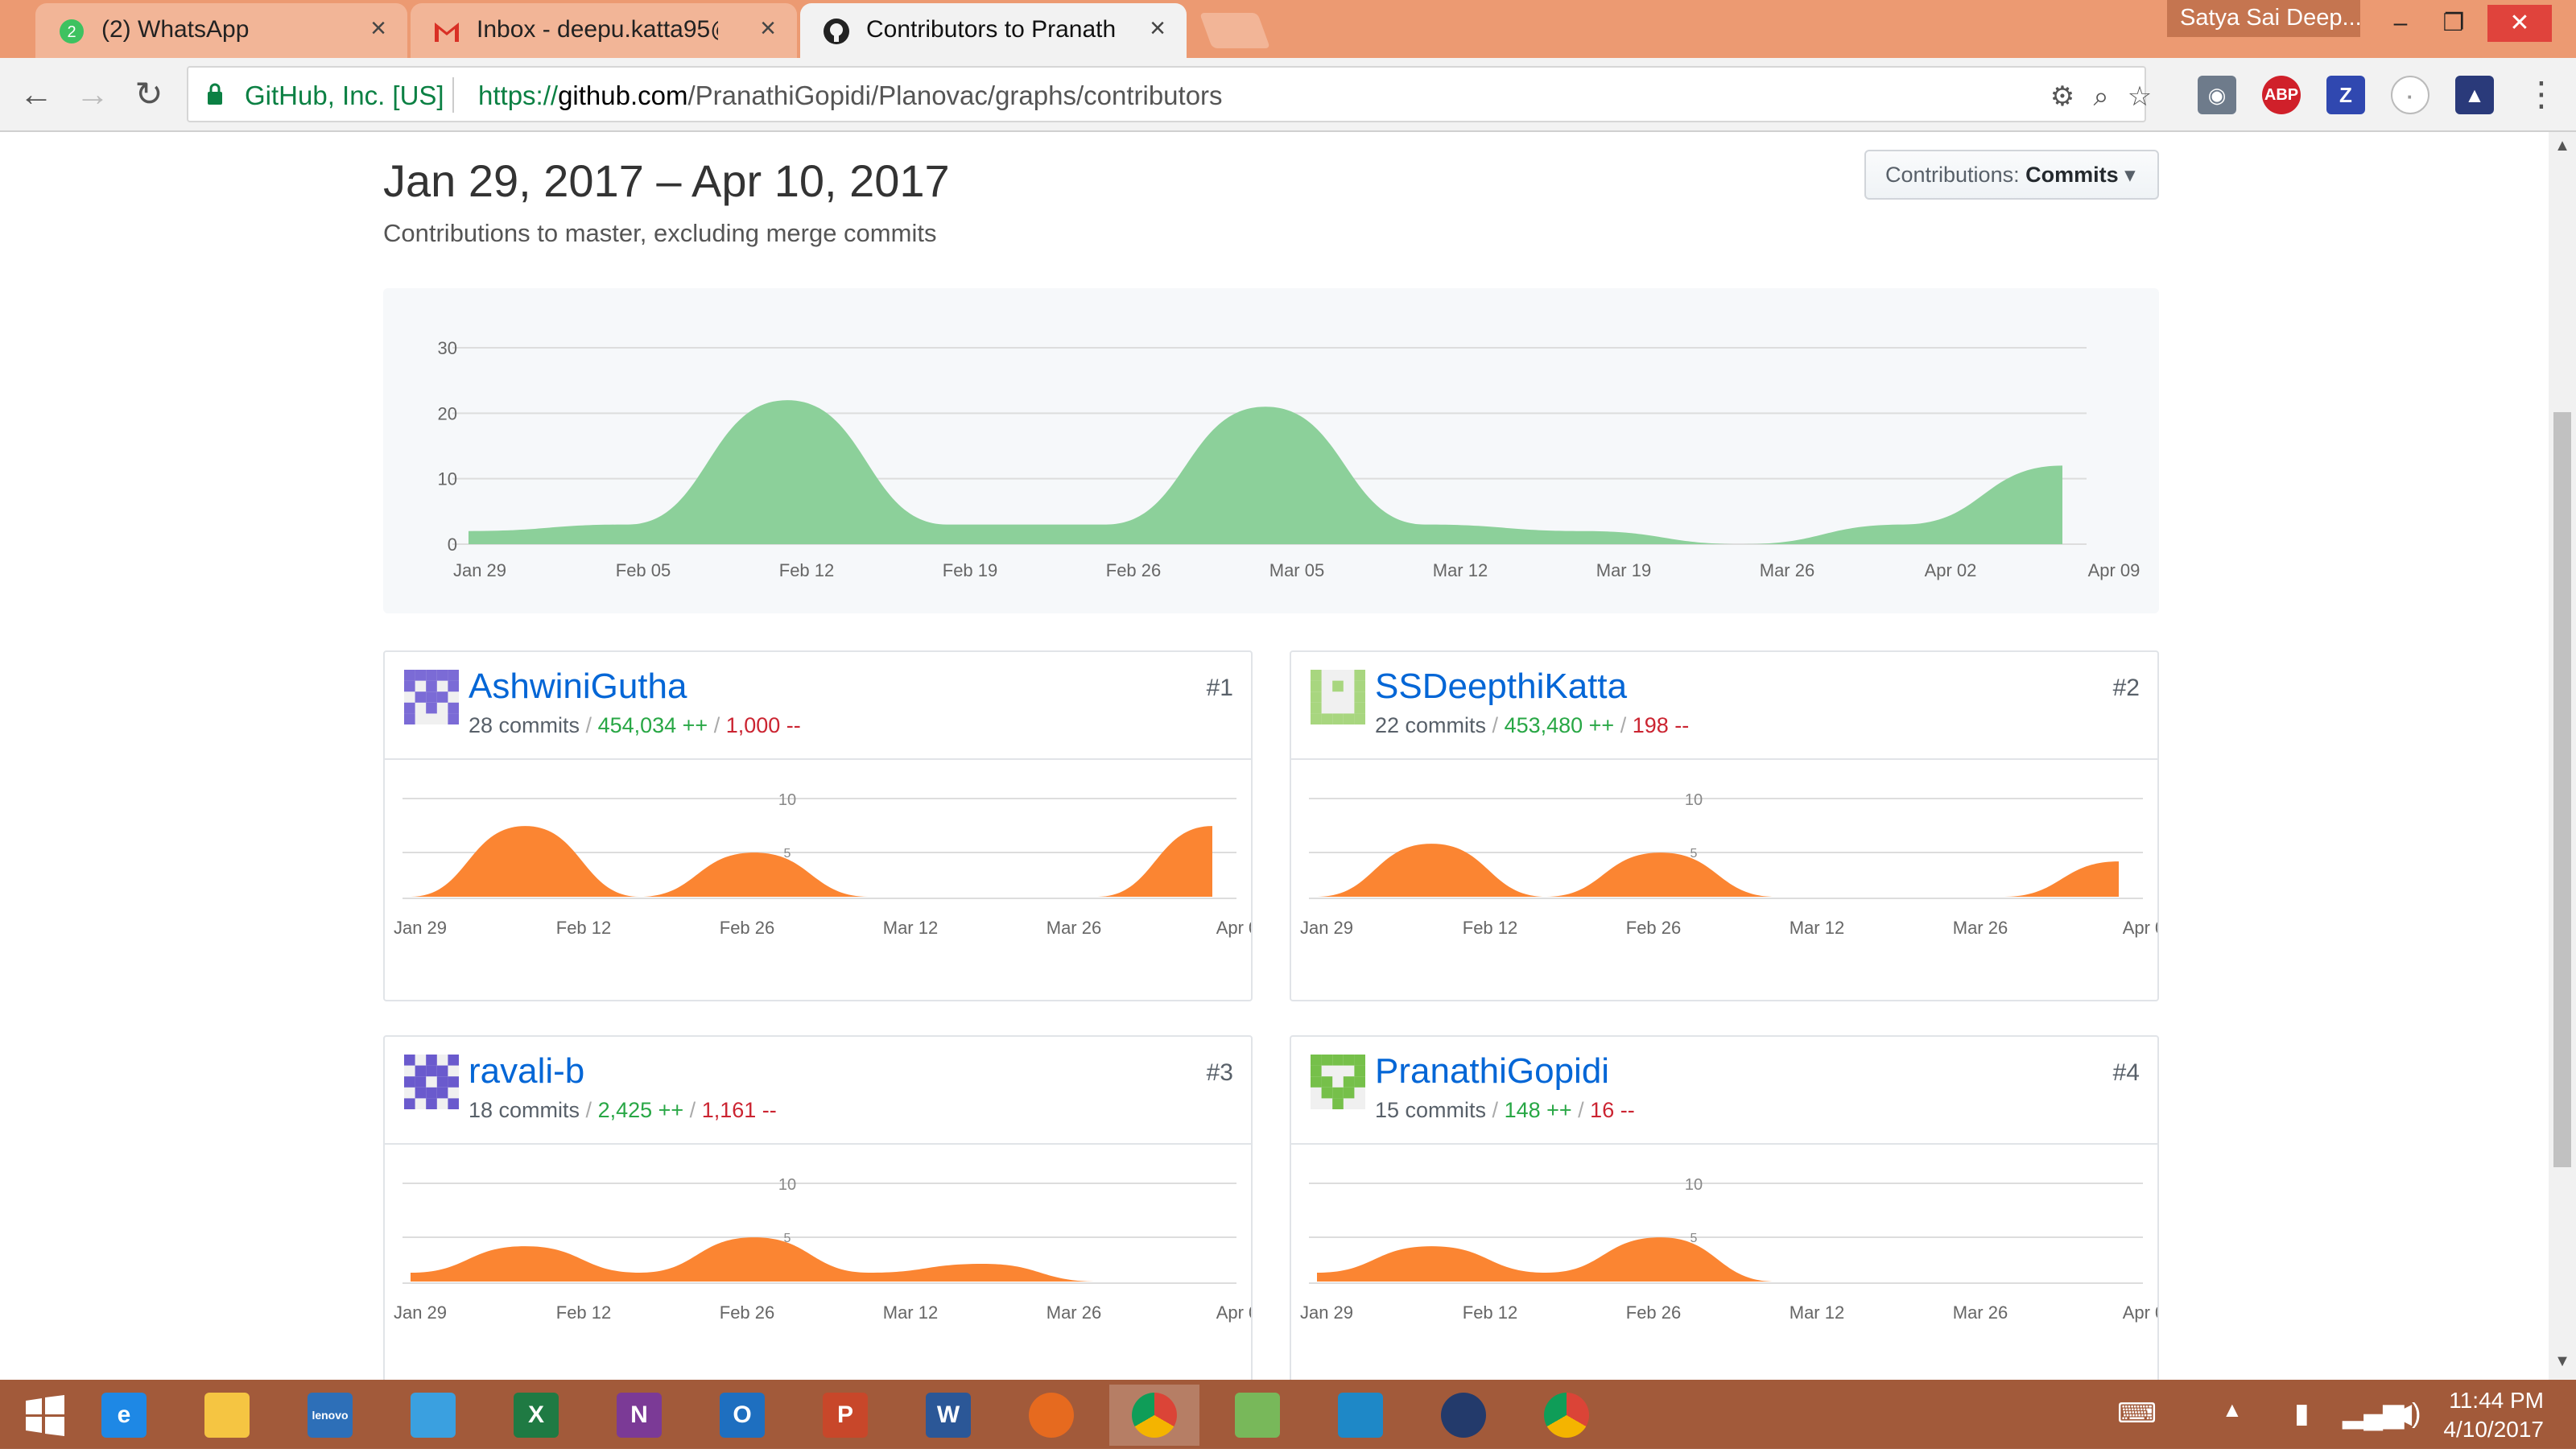 The width and height of the screenshot is (2576, 1453). What do you see at coordinates (578, 687) in the screenshot?
I see `contributor-username-link: AshwiniGutha` at bounding box center [578, 687].